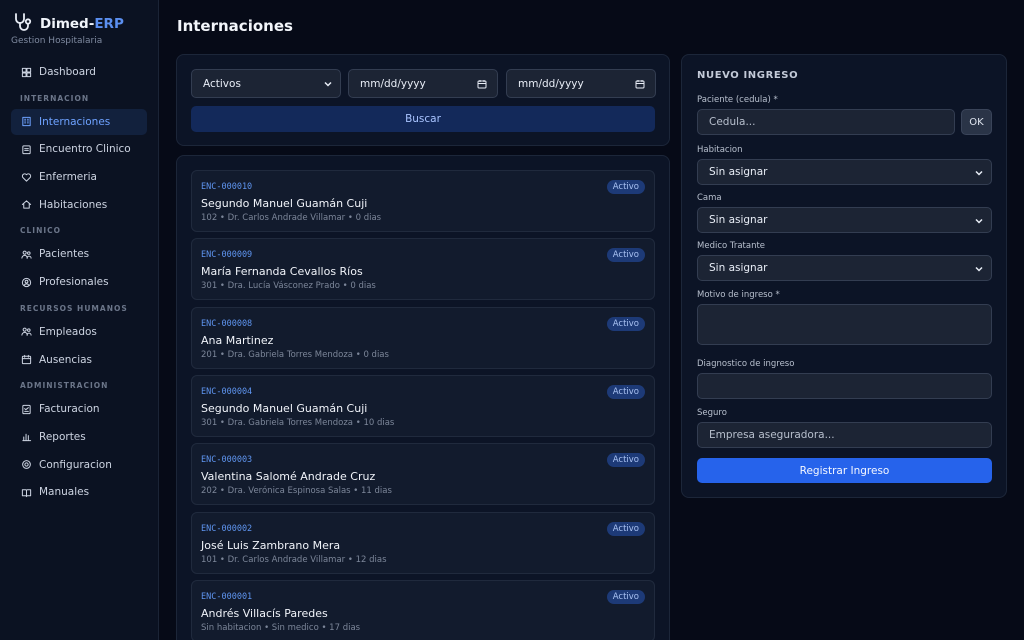 Image resolution: width=1024 pixels, height=640 pixels. Describe the element at coordinates (281, 627) in the screenshot. I see `encounter-details: Sin habitacion • Sin medico • 17 dias` at that location.